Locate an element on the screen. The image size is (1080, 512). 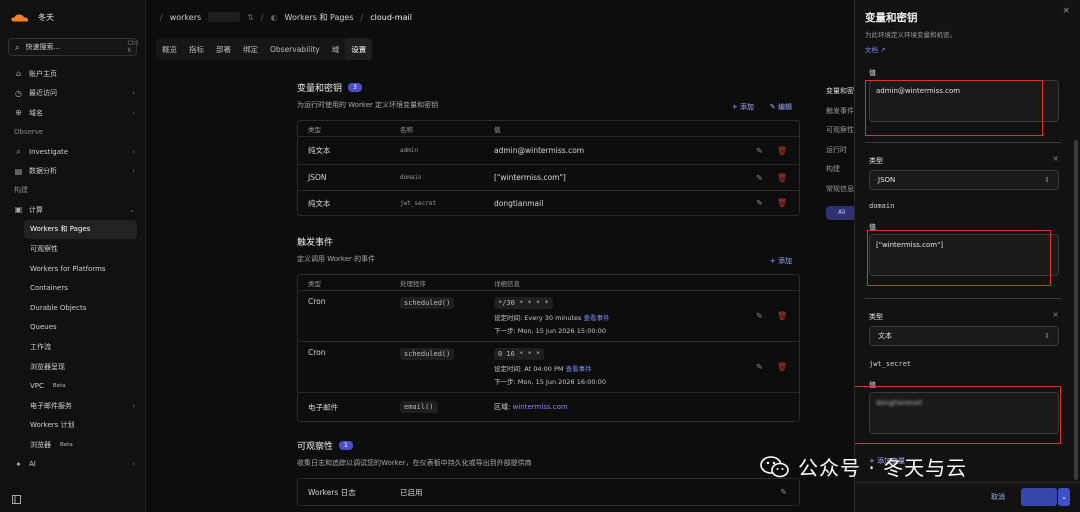
chevron-down-icon: ⌄ is located at coordinates (1064, 497).